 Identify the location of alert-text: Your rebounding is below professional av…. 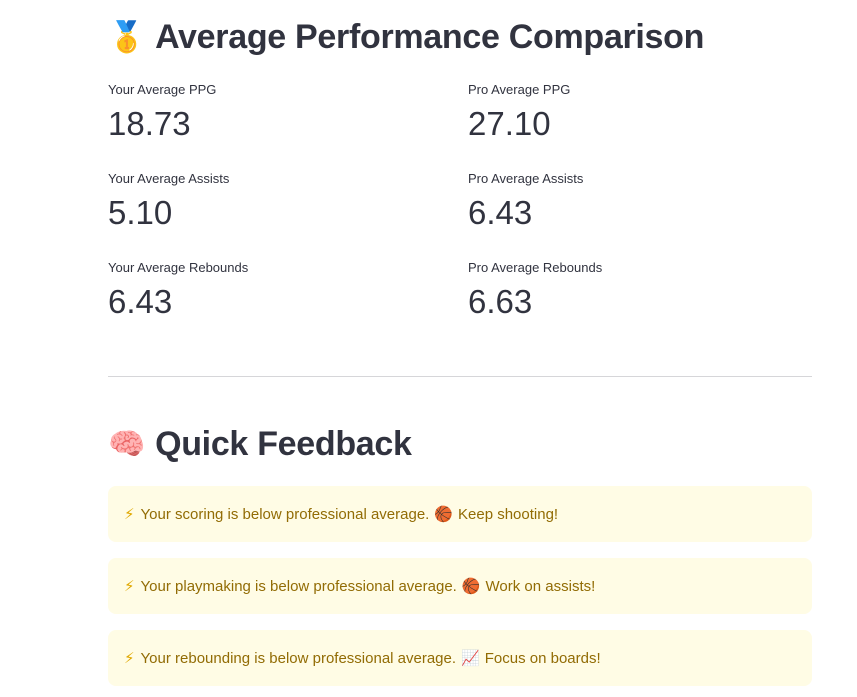
(298, 658).